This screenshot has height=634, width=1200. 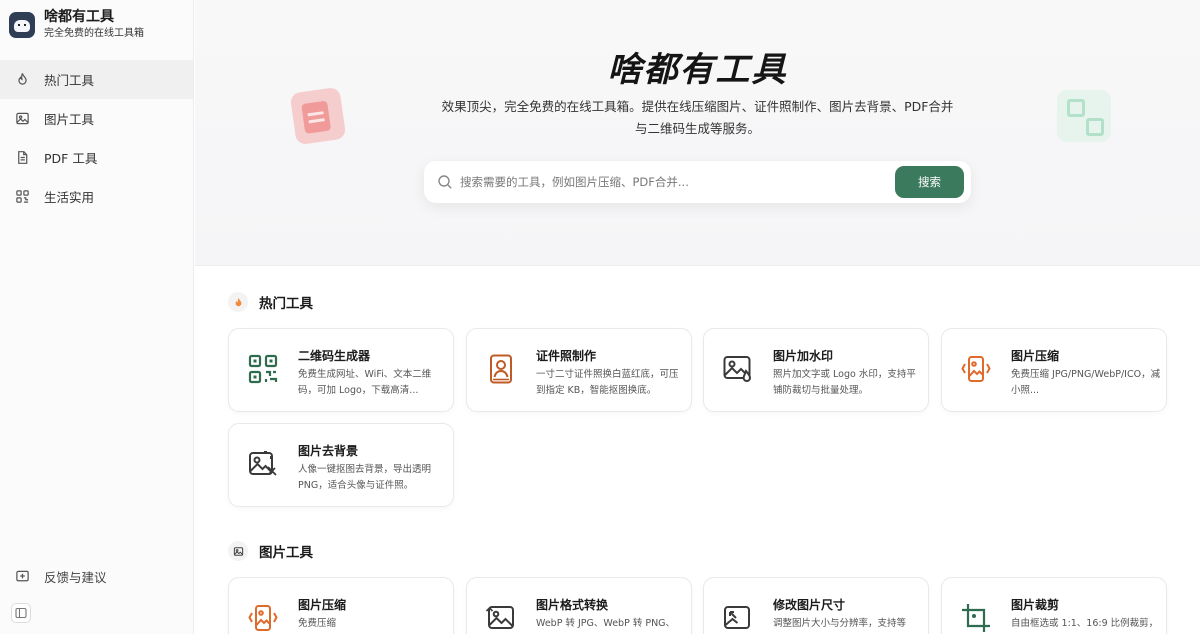 What do you see at coordinates (572, 605) in the screenshot?
I see `card-title: 图片格式转换` at bounding box center [572, 605].